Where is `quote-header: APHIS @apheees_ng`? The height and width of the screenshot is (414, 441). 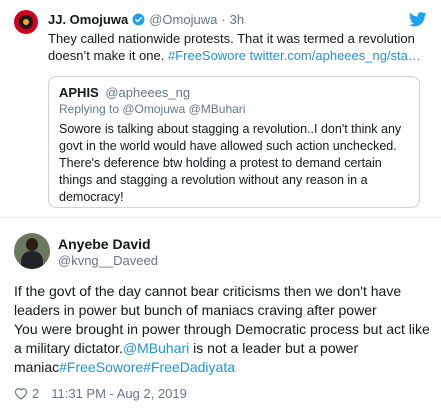 quote-header: APHIS @apheees_ng is located at coordinates (124, 92).